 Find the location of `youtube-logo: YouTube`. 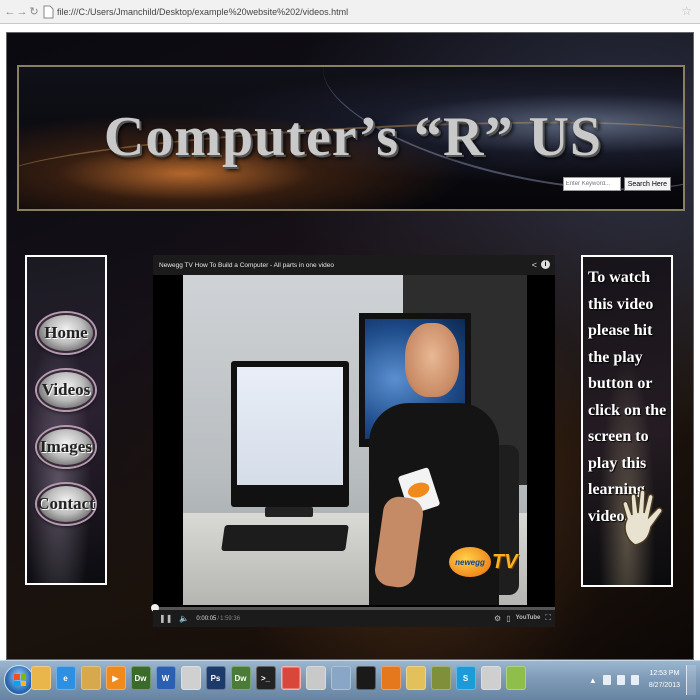

youtube-logo: YouTube is located at coordinates (528, 618).